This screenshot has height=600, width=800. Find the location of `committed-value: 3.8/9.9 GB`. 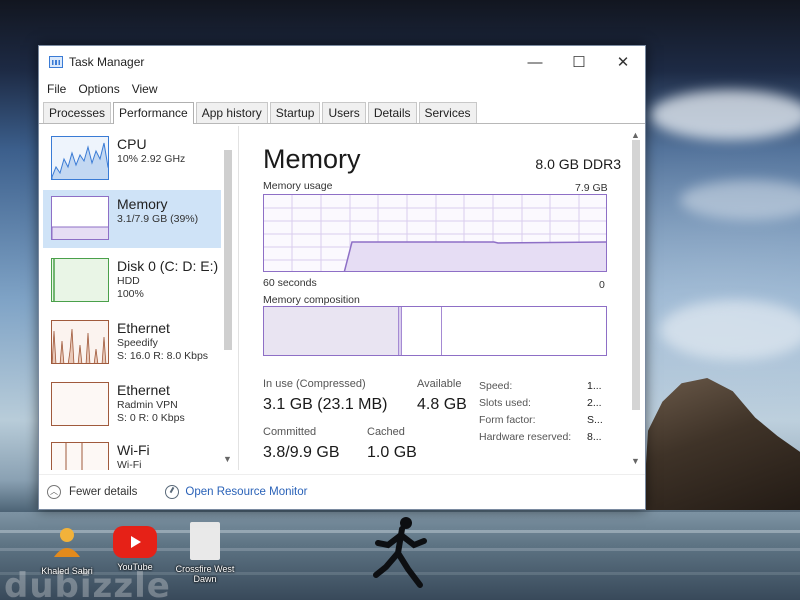

committed-value: 3.8/9.9 GB is located at coordinates (301, 452).